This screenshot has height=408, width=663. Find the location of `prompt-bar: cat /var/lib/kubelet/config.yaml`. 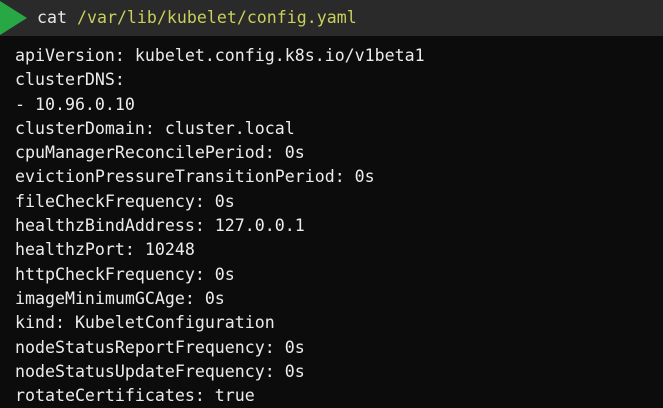

prompt-bar: cat /var/lib/kubelet/config.yaml is located at coordinates (331, 18).